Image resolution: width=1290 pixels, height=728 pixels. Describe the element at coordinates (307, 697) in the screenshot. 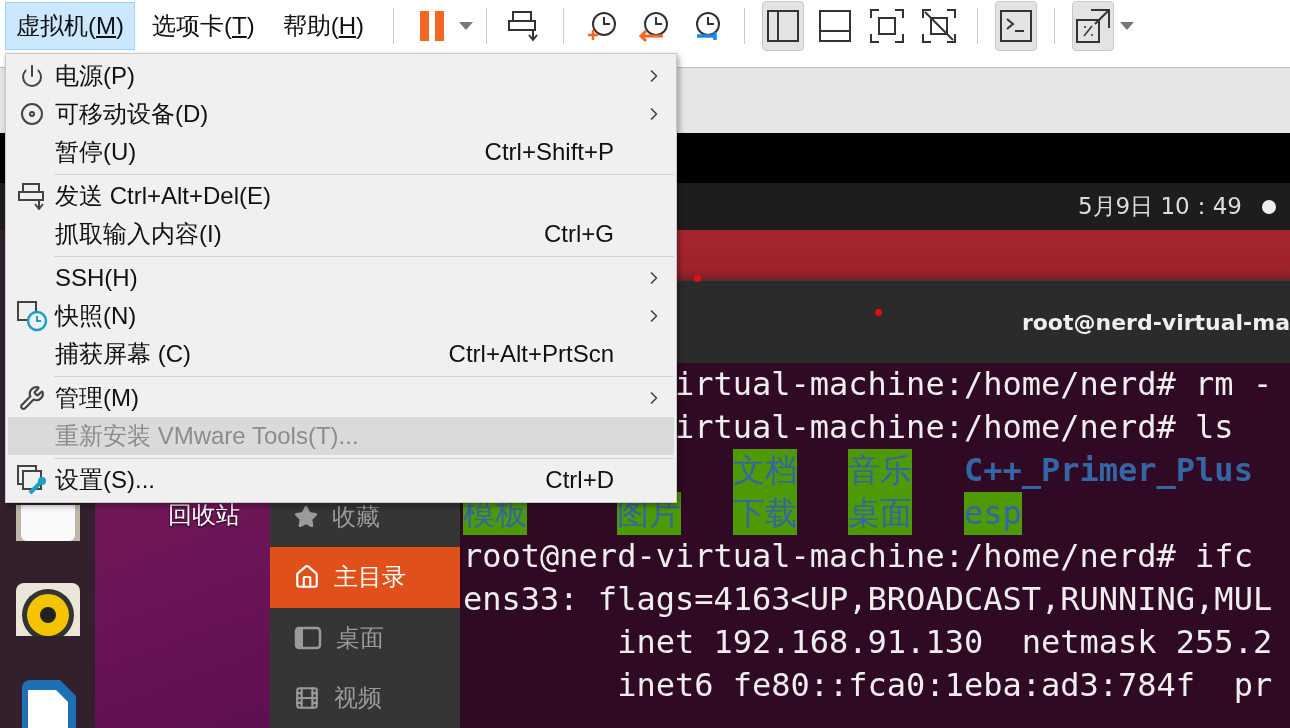

I see `film-icon` at that location.